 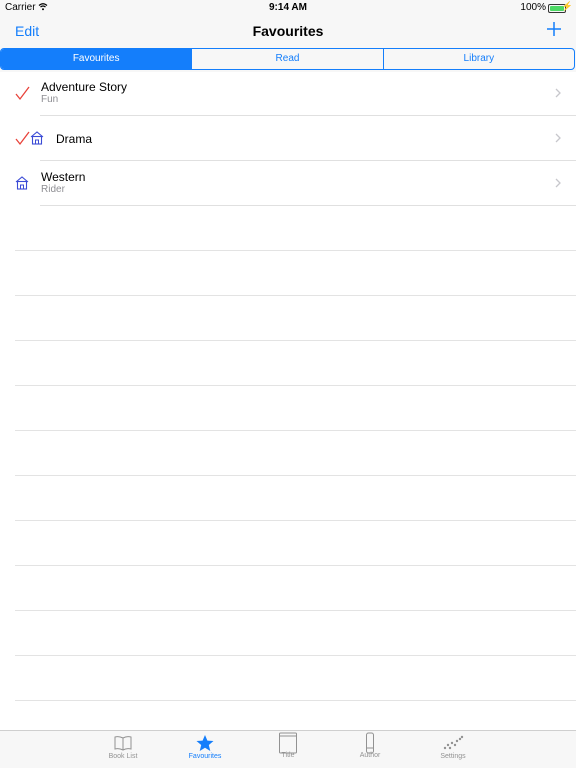 I want to click on tab-label: Favourites, so click(x=205, y=756).